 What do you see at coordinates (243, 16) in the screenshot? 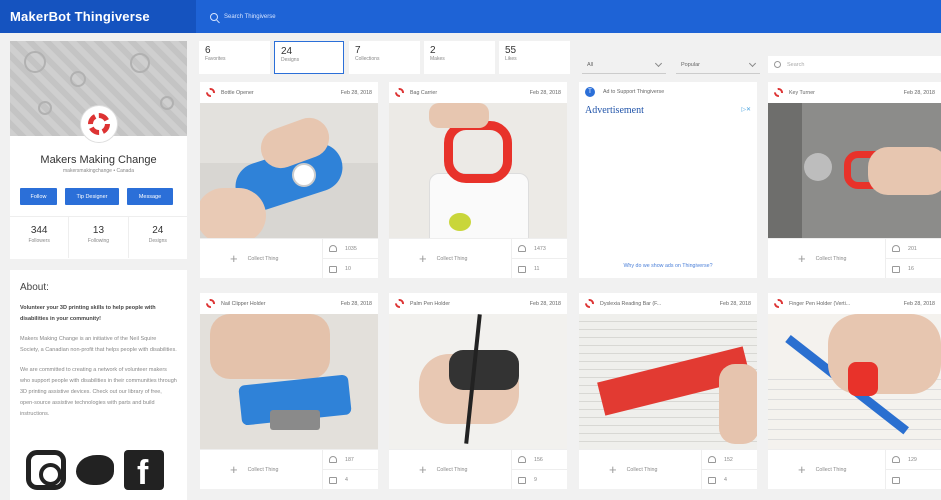
I see `global-search: Search Thingiverse` at bounding box center [243, 16].